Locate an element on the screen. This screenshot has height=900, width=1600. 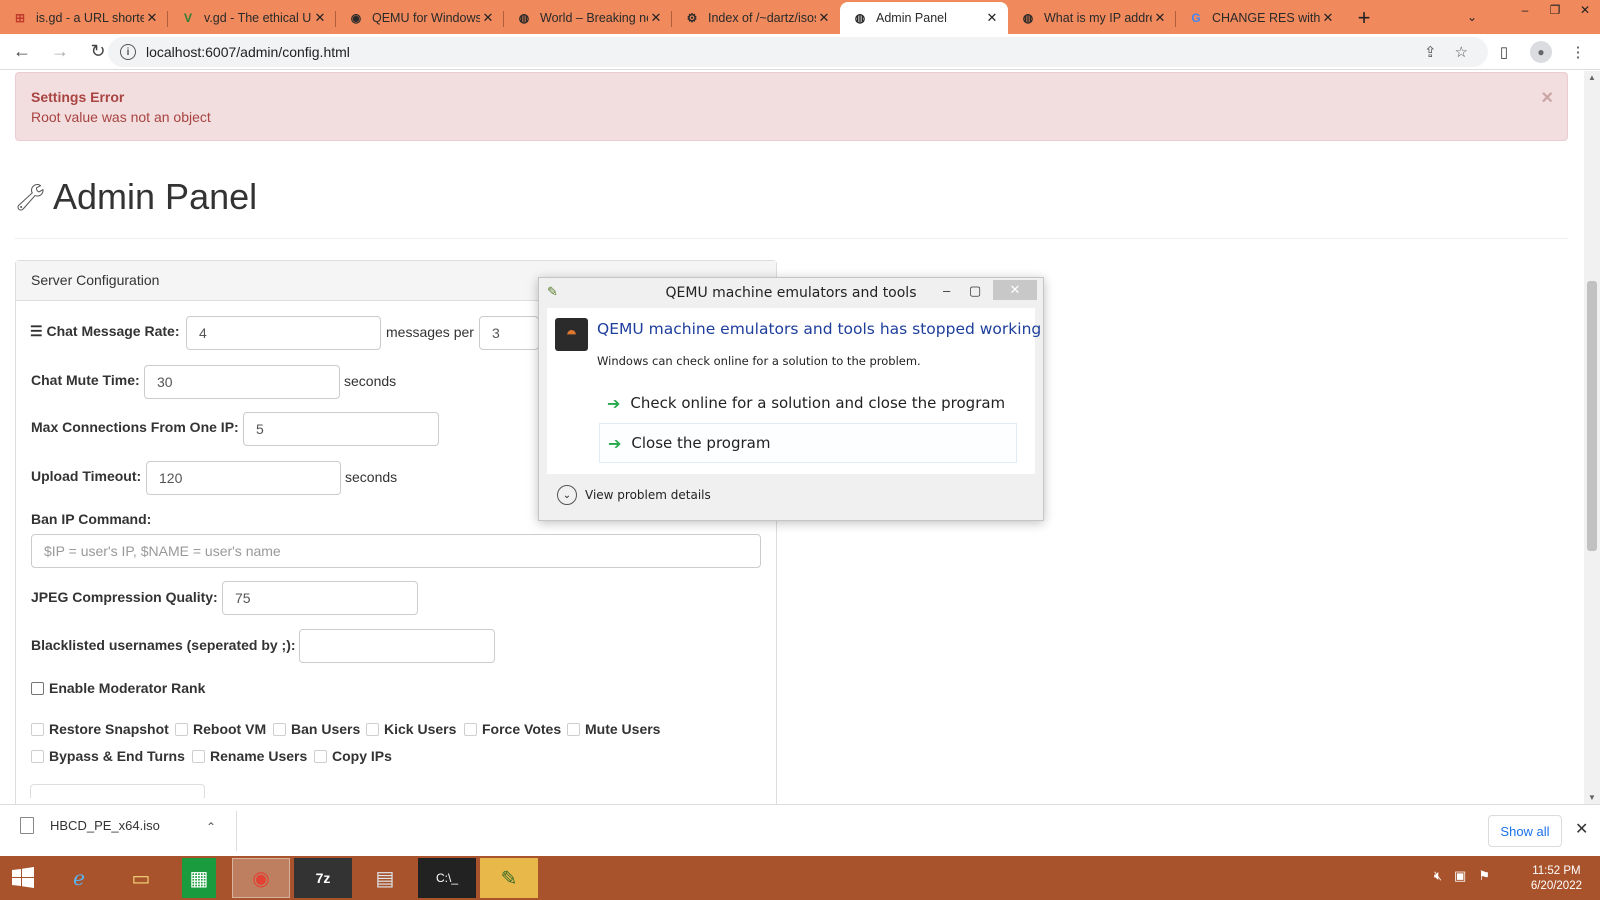
tab-world: ◍ World – Breaking news ✕ is located at coordinates (588, 18).